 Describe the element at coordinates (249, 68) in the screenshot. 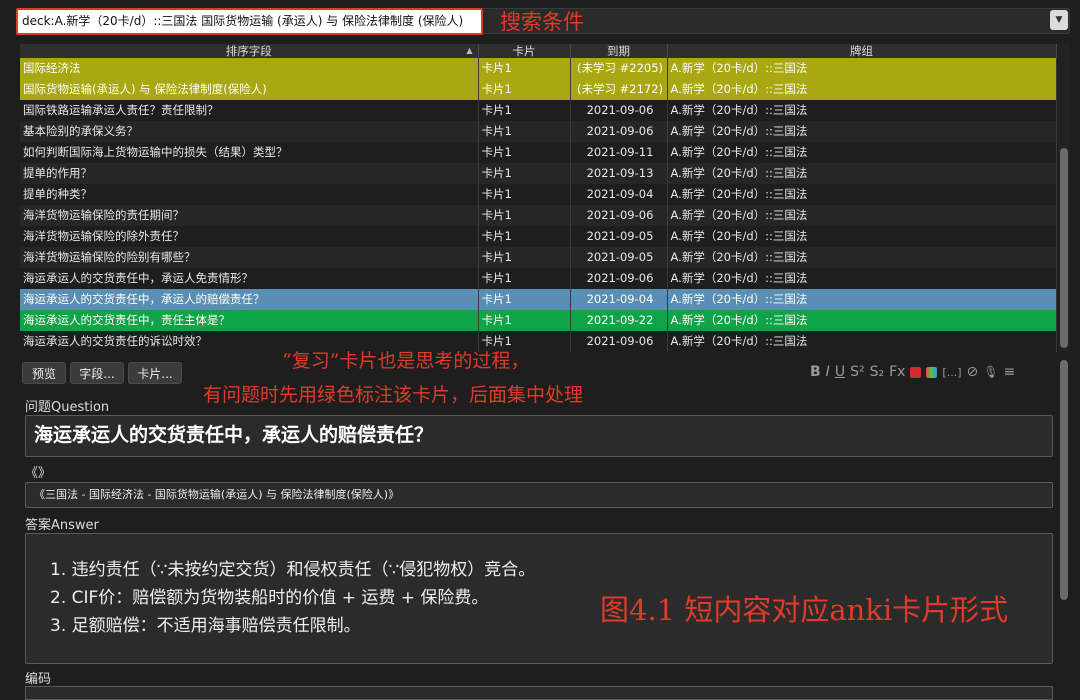

I see `cell-sort-field: 国际经济法` at that location.